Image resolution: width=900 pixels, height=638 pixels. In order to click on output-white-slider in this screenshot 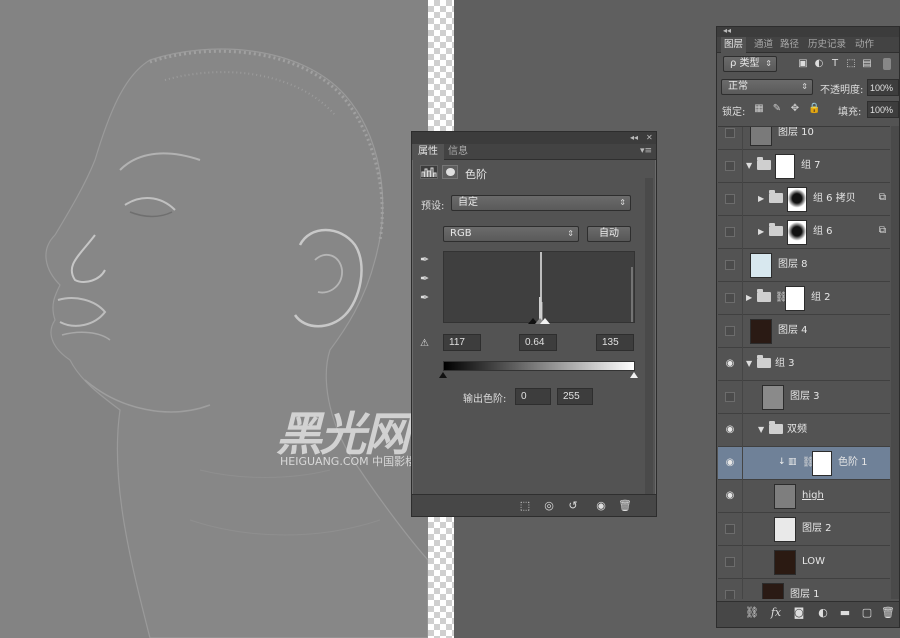, I will do `click(634, 375)`.